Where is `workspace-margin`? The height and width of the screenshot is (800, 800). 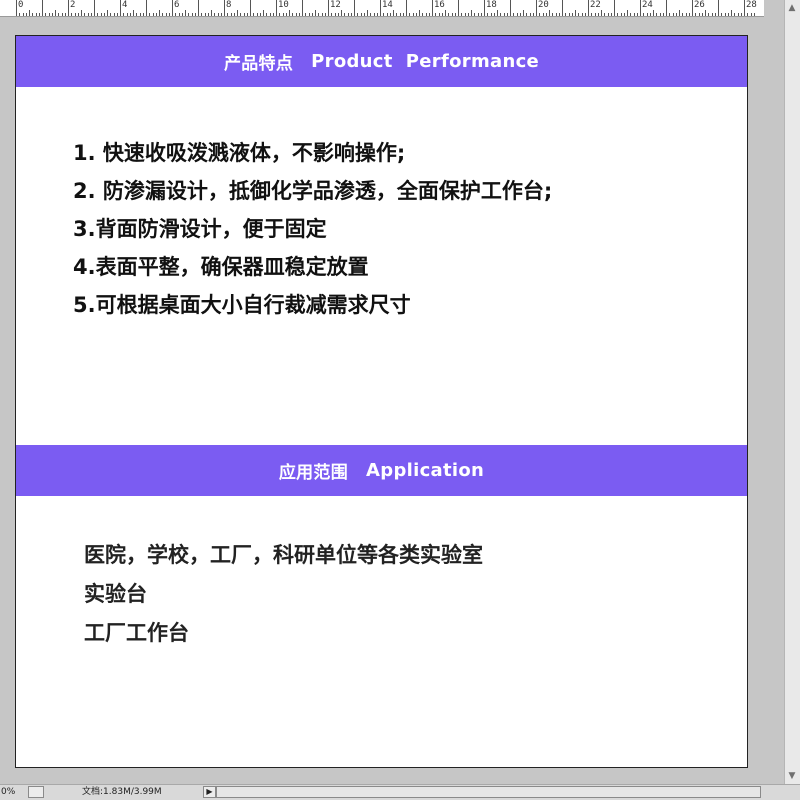 workspace-margin is located at coordinates (777, 400).